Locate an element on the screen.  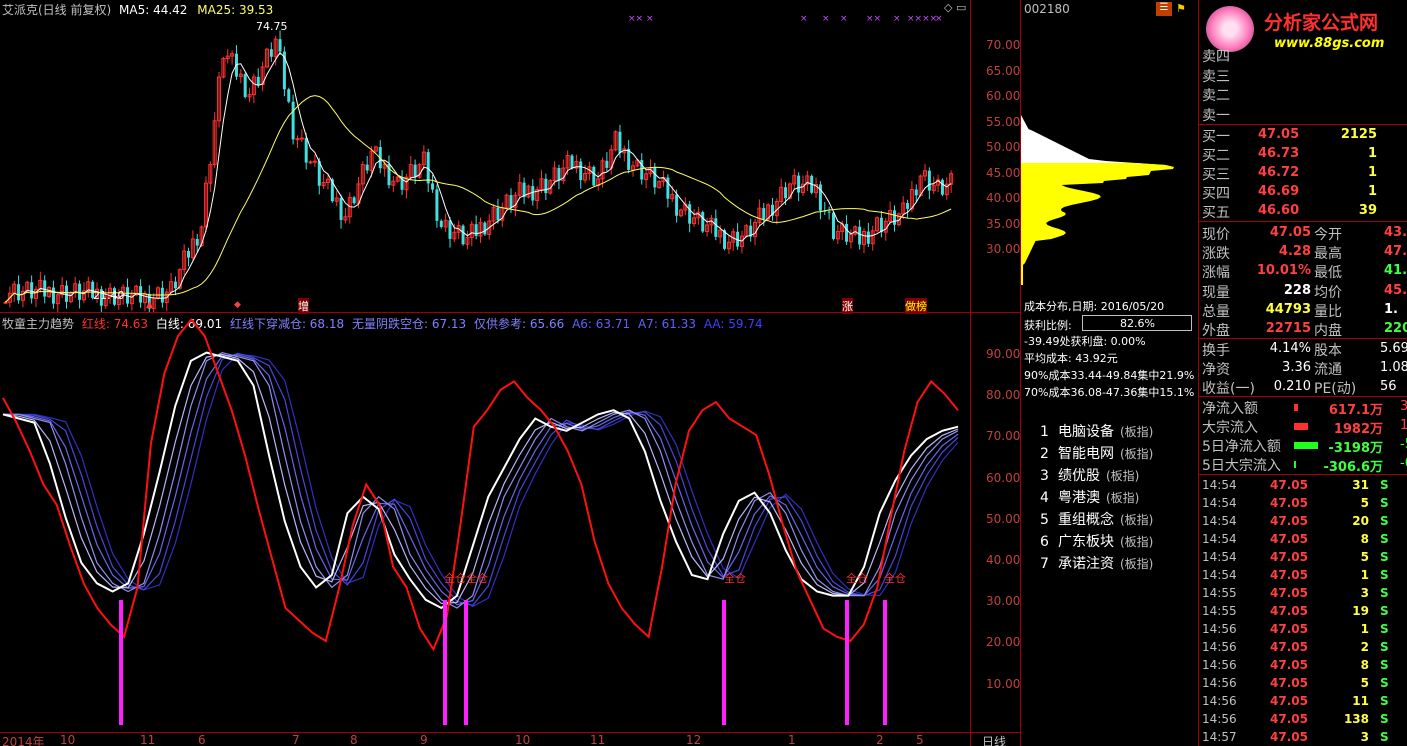
indicator-tick: 70.00 is located at coordinates (1003, 436).